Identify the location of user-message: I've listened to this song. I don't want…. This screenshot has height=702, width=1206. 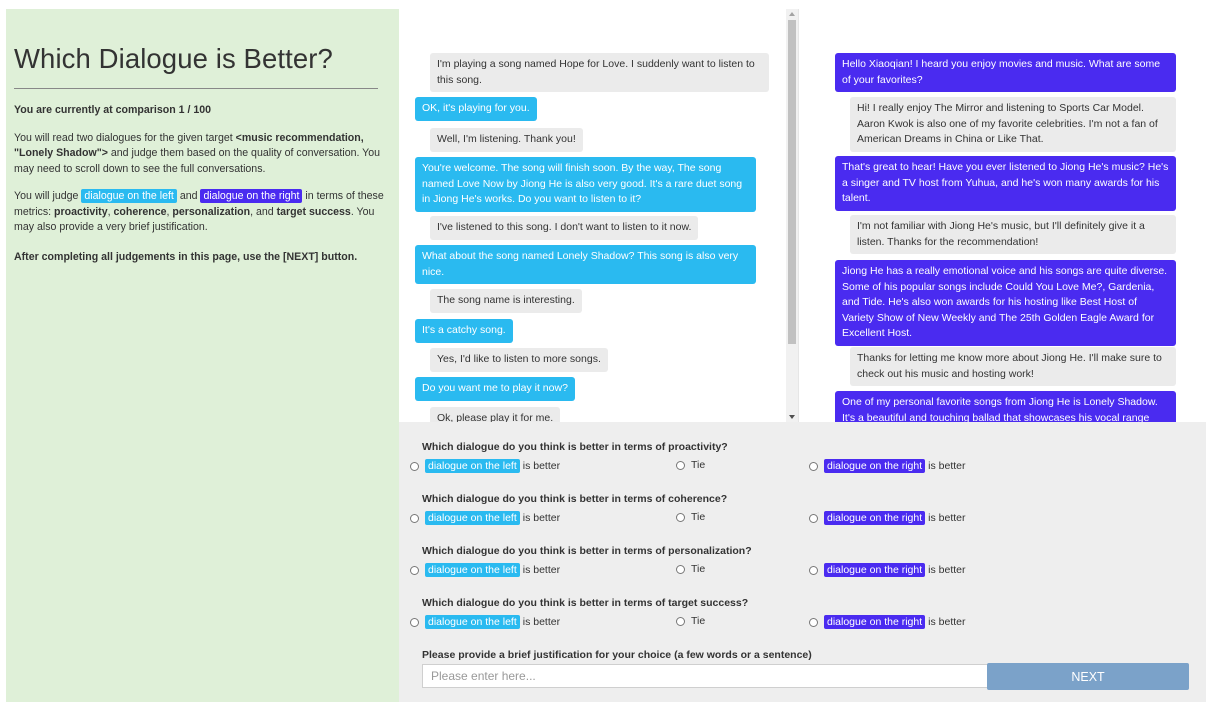
(564, 228).